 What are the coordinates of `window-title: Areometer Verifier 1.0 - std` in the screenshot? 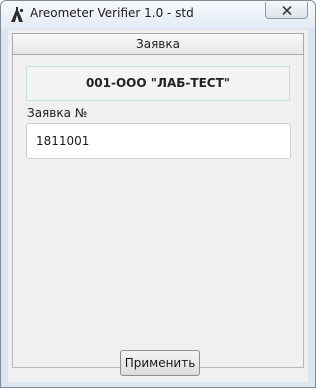 It's located at (112, 13).